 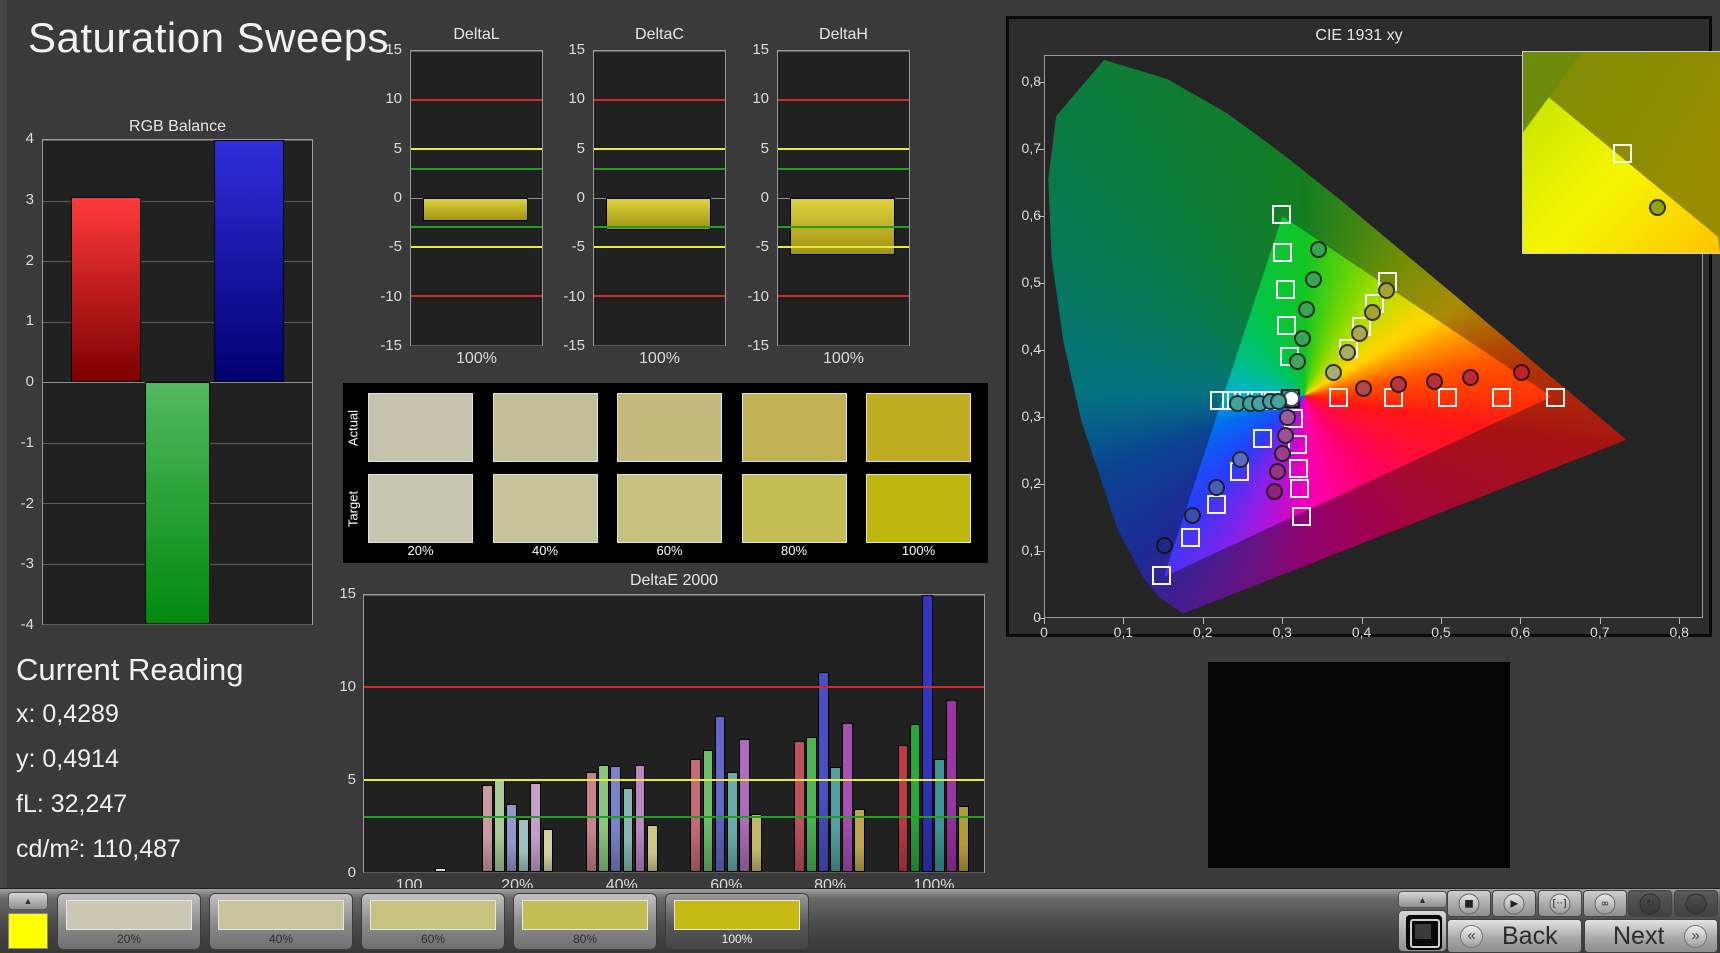 I want to click on pattern-window-icon, so click(x=1424, y=932).